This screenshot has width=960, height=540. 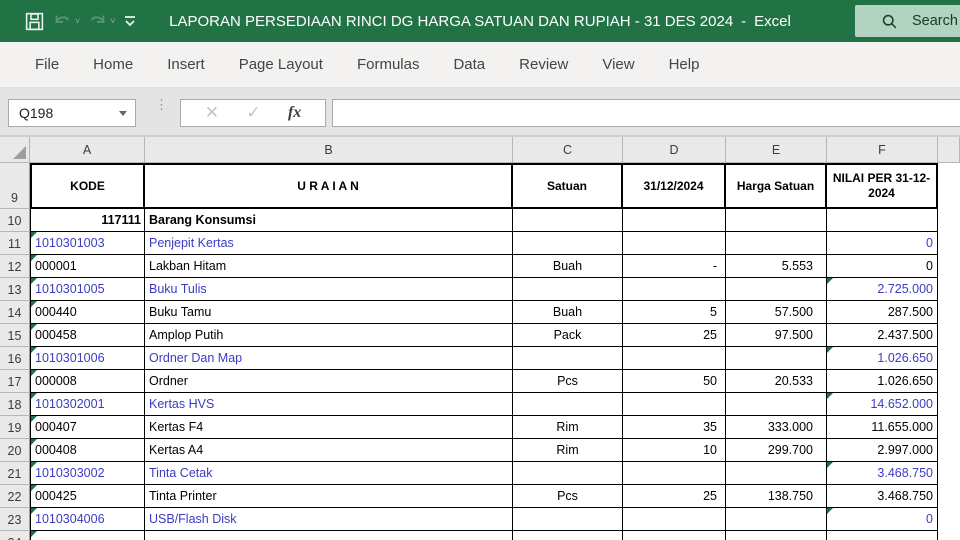 What do you see at coordinates (674, 450) in the screenshot?
I see `cell-qty: 10` at bounding box center [674, 450].